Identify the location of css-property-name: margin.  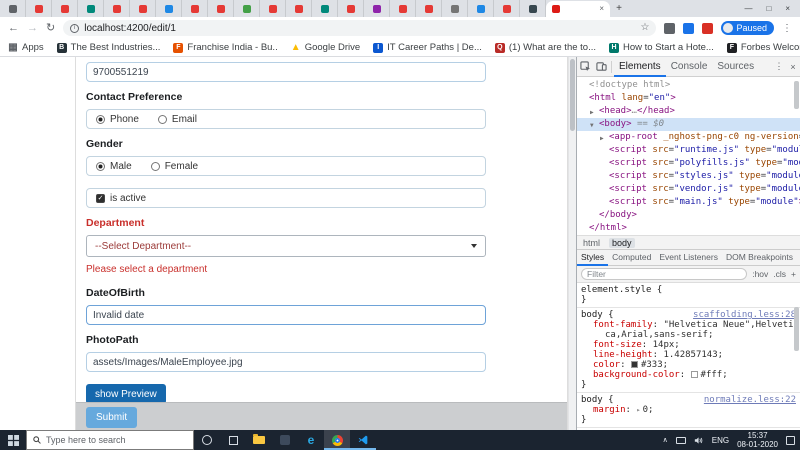
(609, 410).